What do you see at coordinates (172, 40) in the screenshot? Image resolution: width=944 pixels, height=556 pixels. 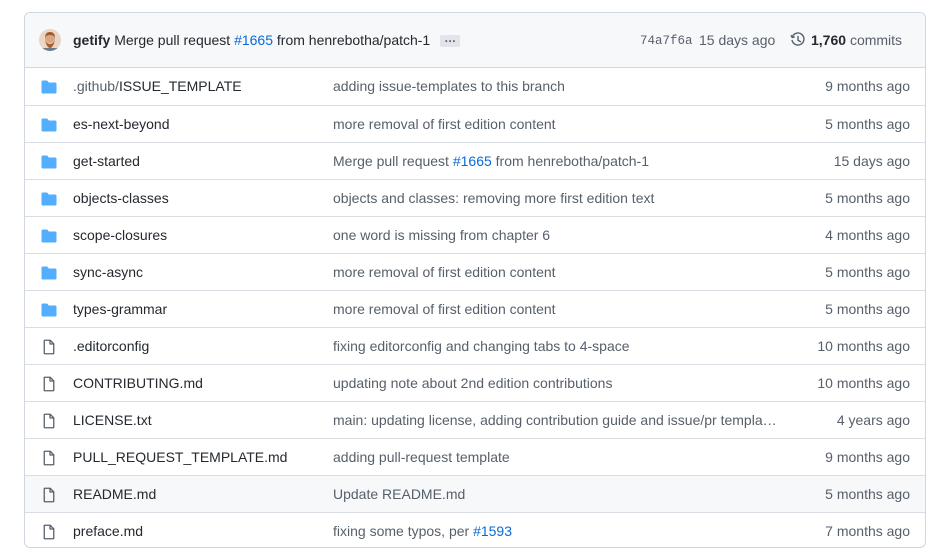 I see `commit-message-prefix: Merge pull request` at bounding box center [172, 40].